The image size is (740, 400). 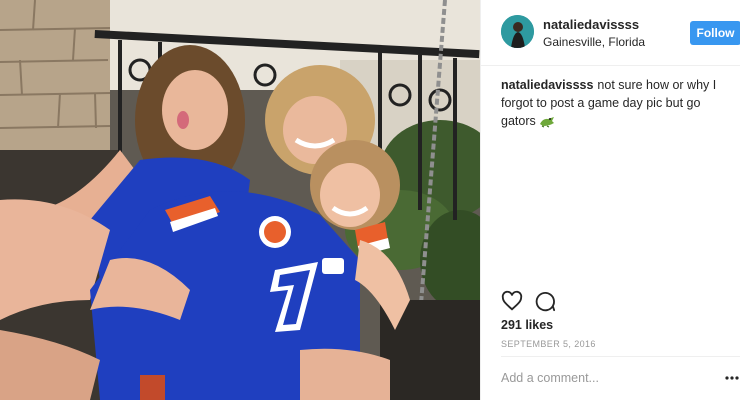 I want to click on post-author-username: nataliedavissss, so click(x=591, y=24).